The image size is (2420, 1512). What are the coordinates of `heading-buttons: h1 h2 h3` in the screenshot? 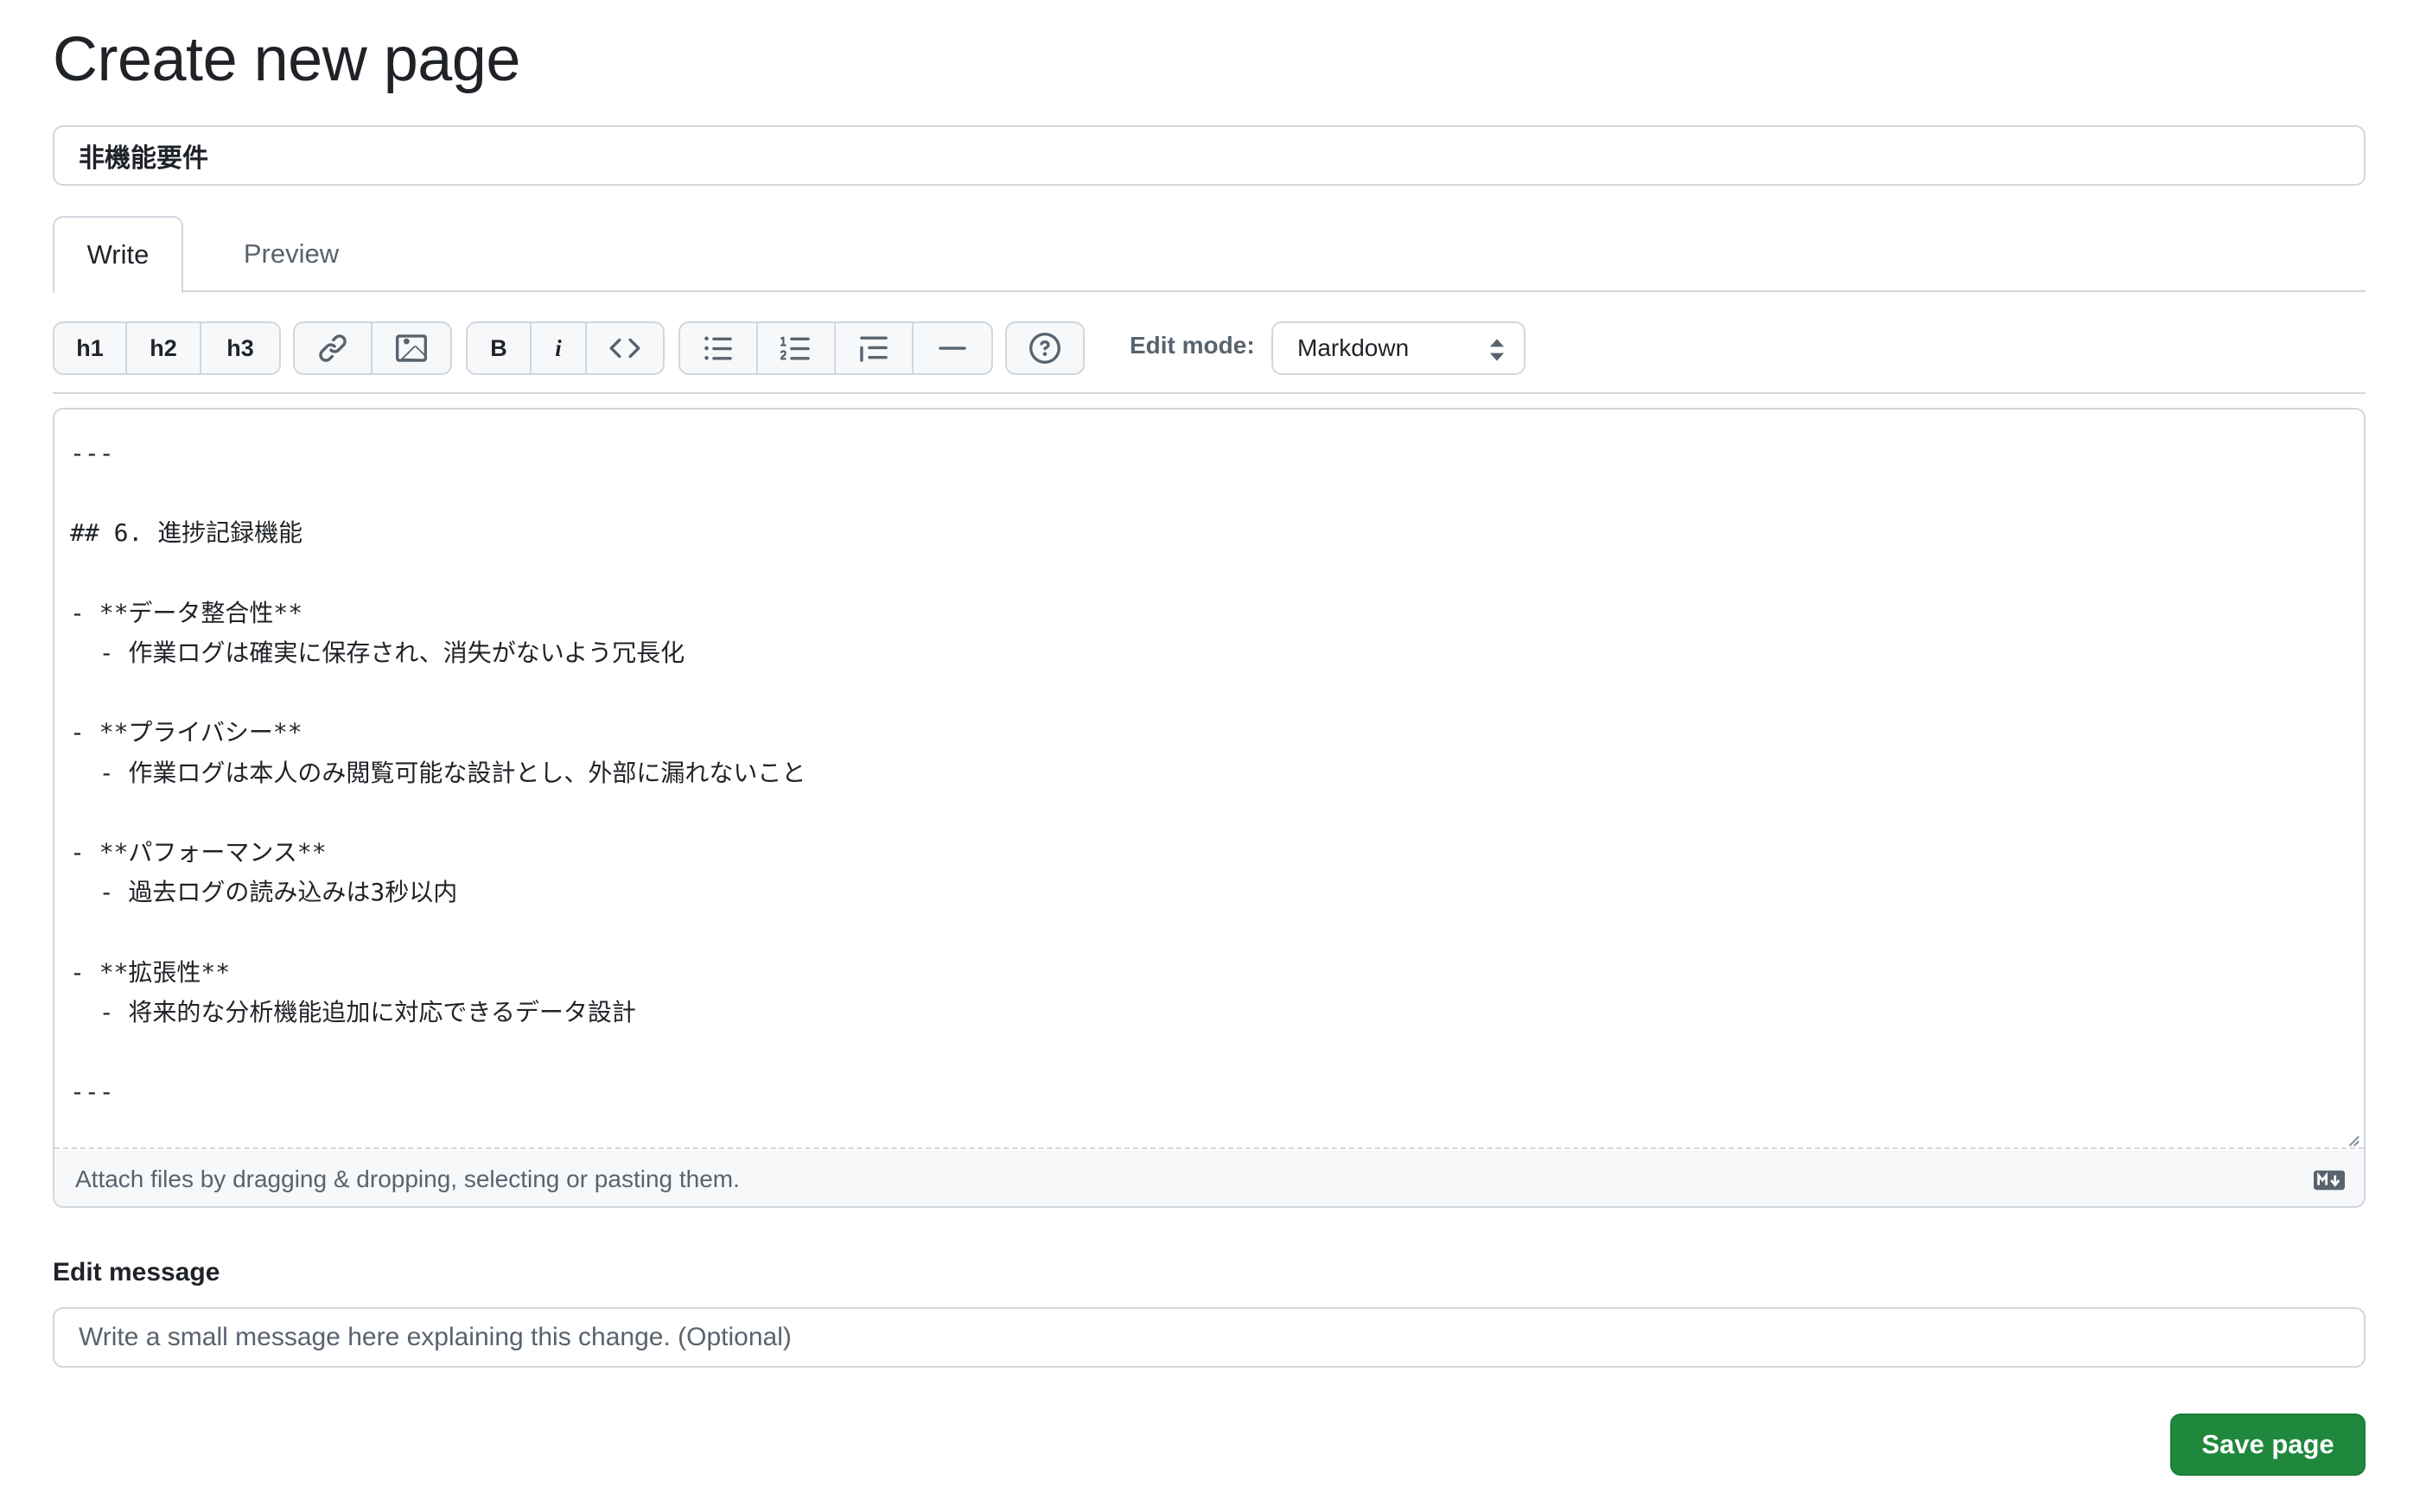 It's located at (167, 348).